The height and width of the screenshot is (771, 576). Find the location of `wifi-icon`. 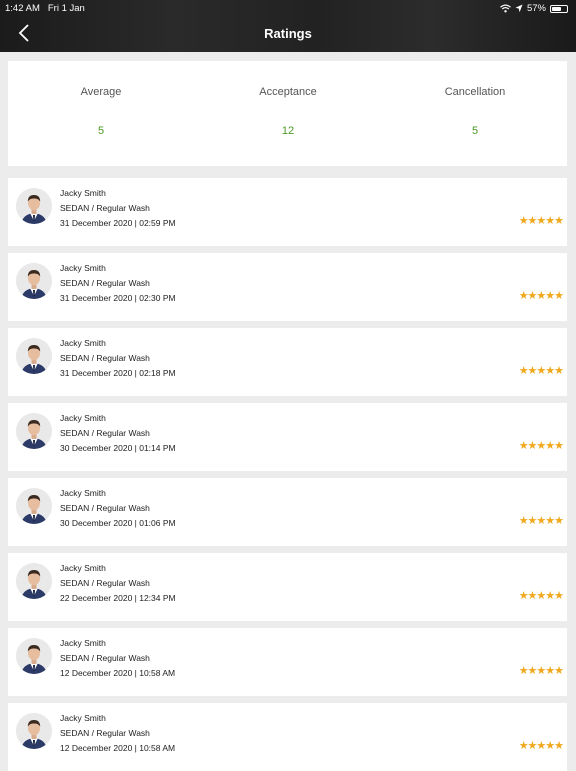

wifi-icon is located at coordinates (505, 8).